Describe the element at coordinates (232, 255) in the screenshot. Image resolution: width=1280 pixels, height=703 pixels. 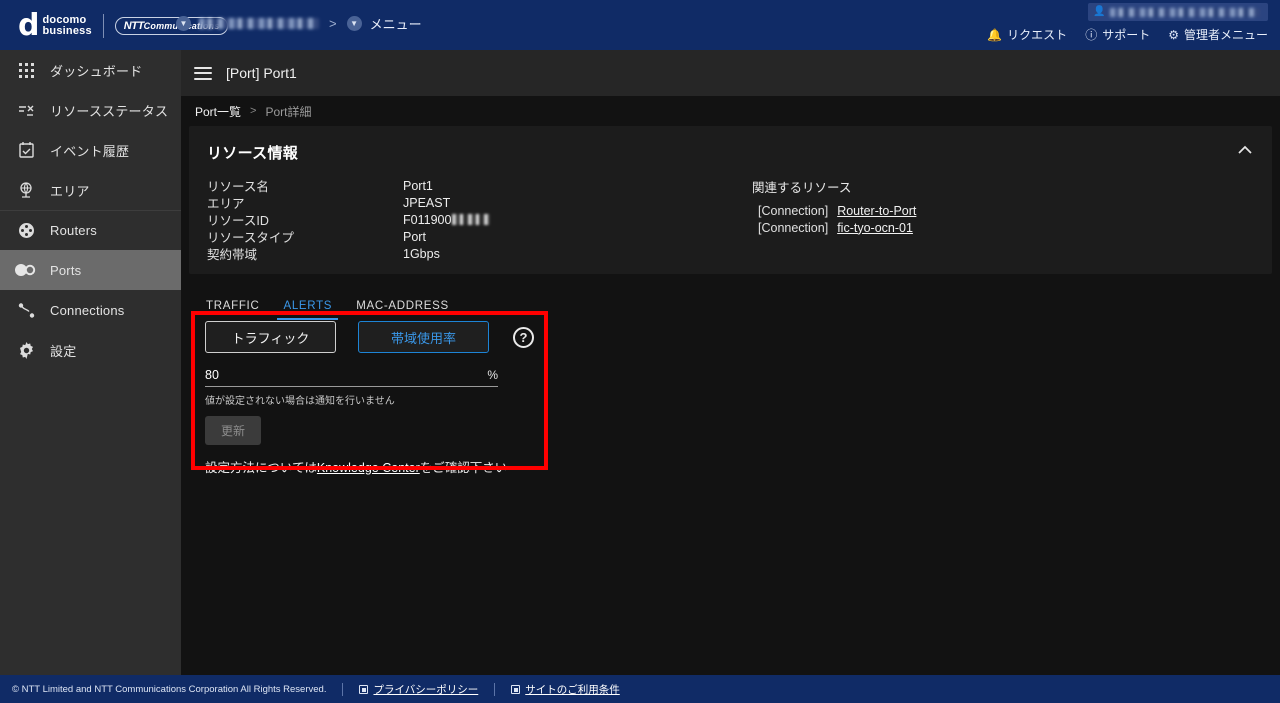
I see `resource-field-key: 契約帯域` at that location.